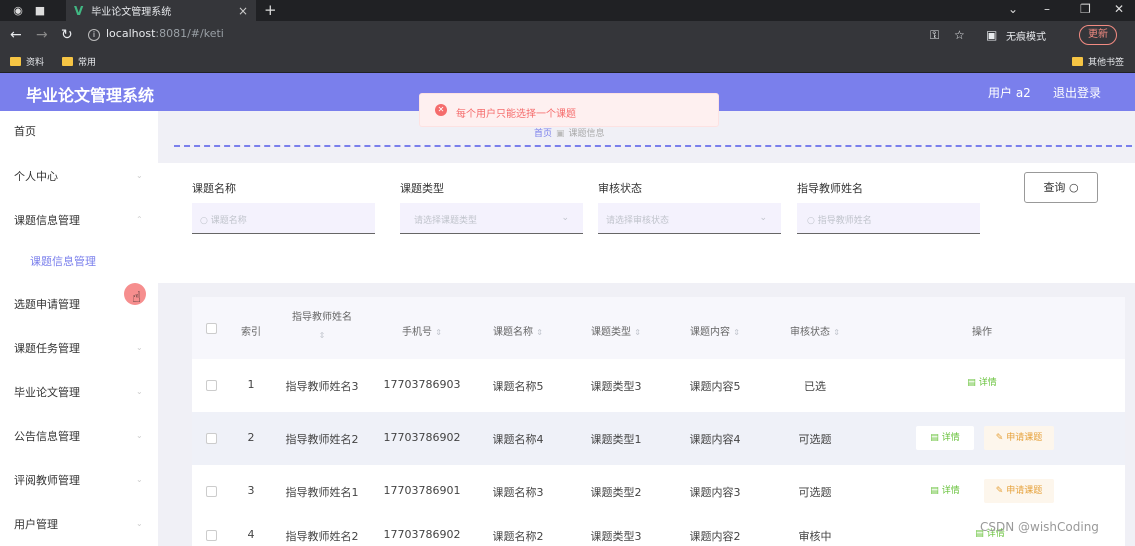 This screenshot has width=1135, height=546. I want to click on sidebar-item-reviewer: 评阅教师管理, so click(47, 480).